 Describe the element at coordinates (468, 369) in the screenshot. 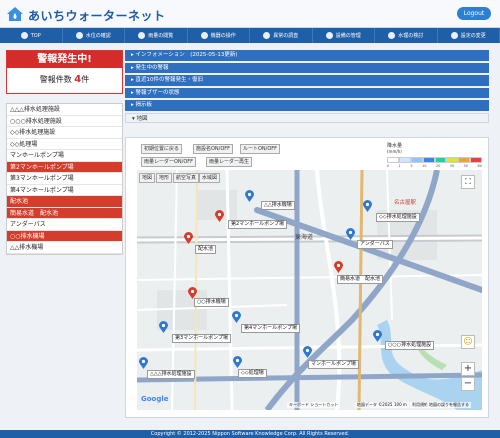

I see `zoom-in-button: +` at that location.